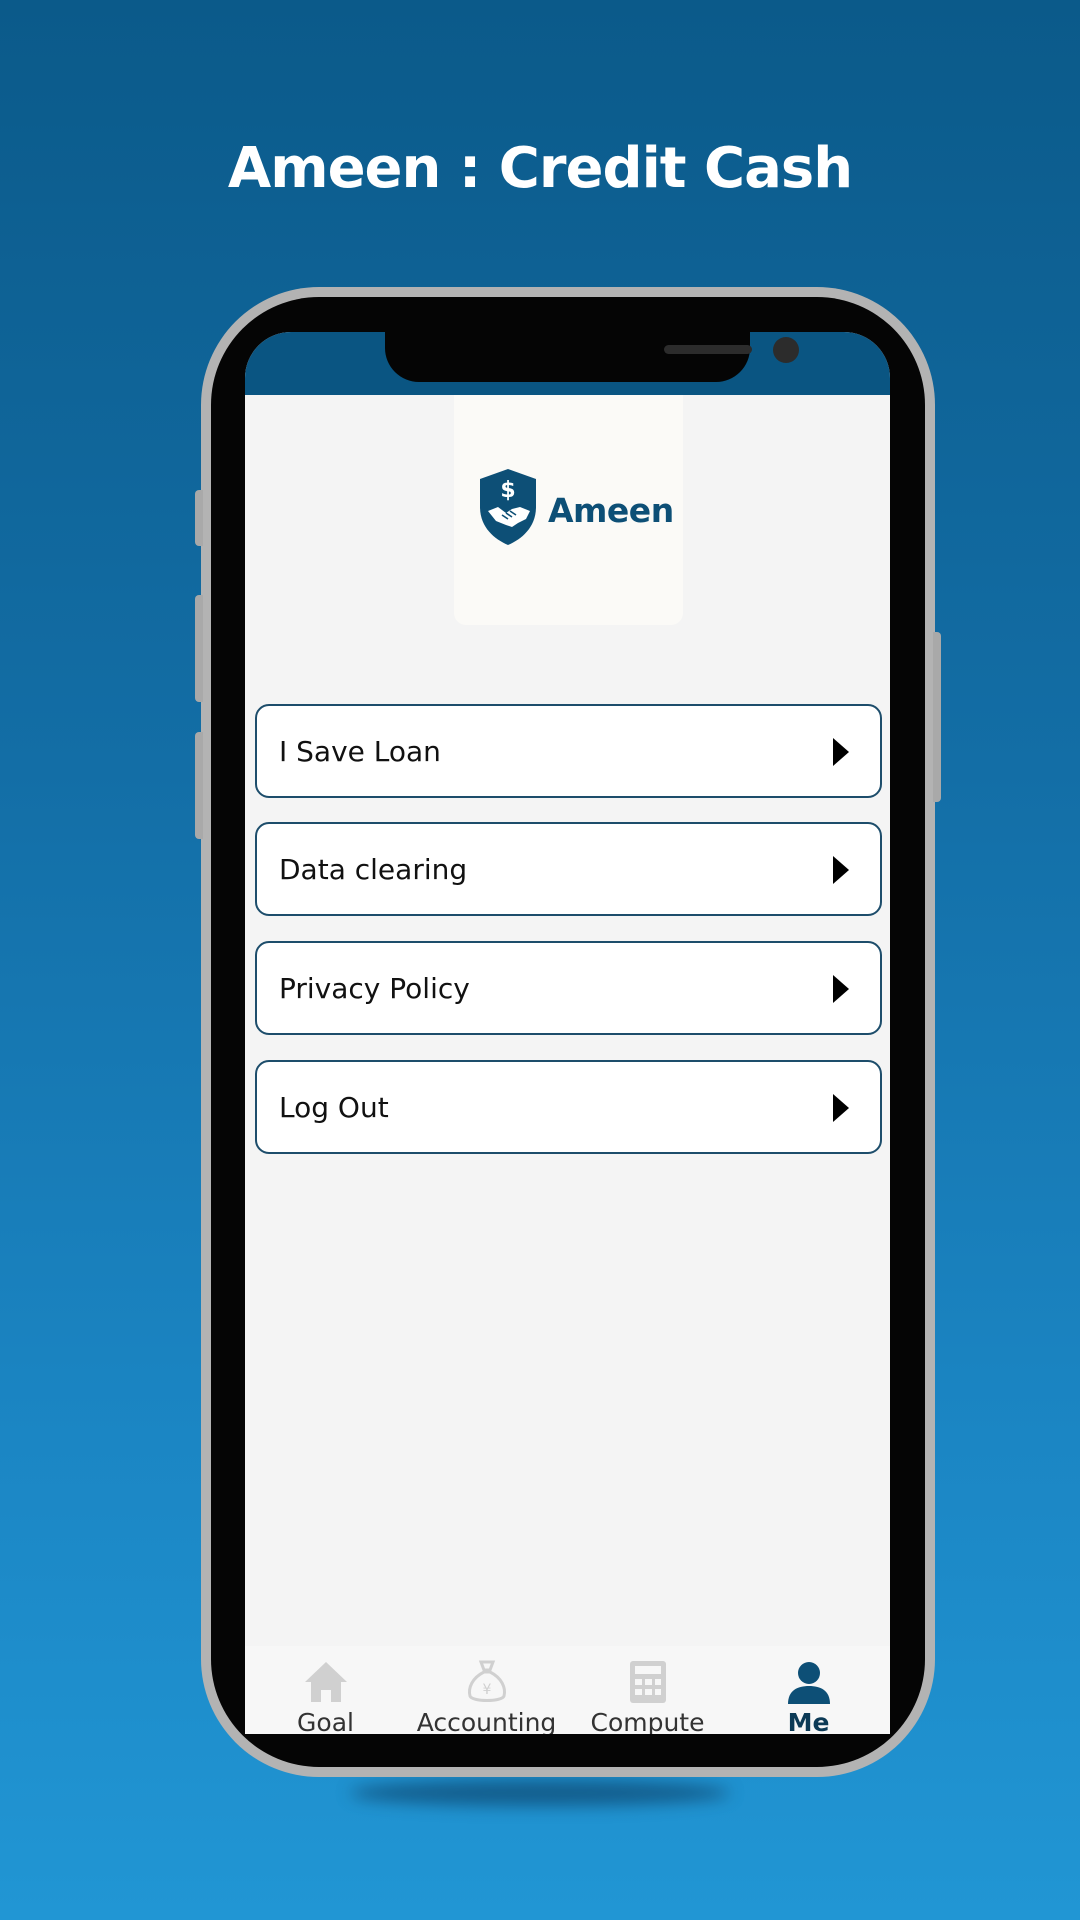  What do you see at coordinates (486, 1721) in the screenshot?
I see `tab-label: Accounting` at bounding box center [486, 1721].